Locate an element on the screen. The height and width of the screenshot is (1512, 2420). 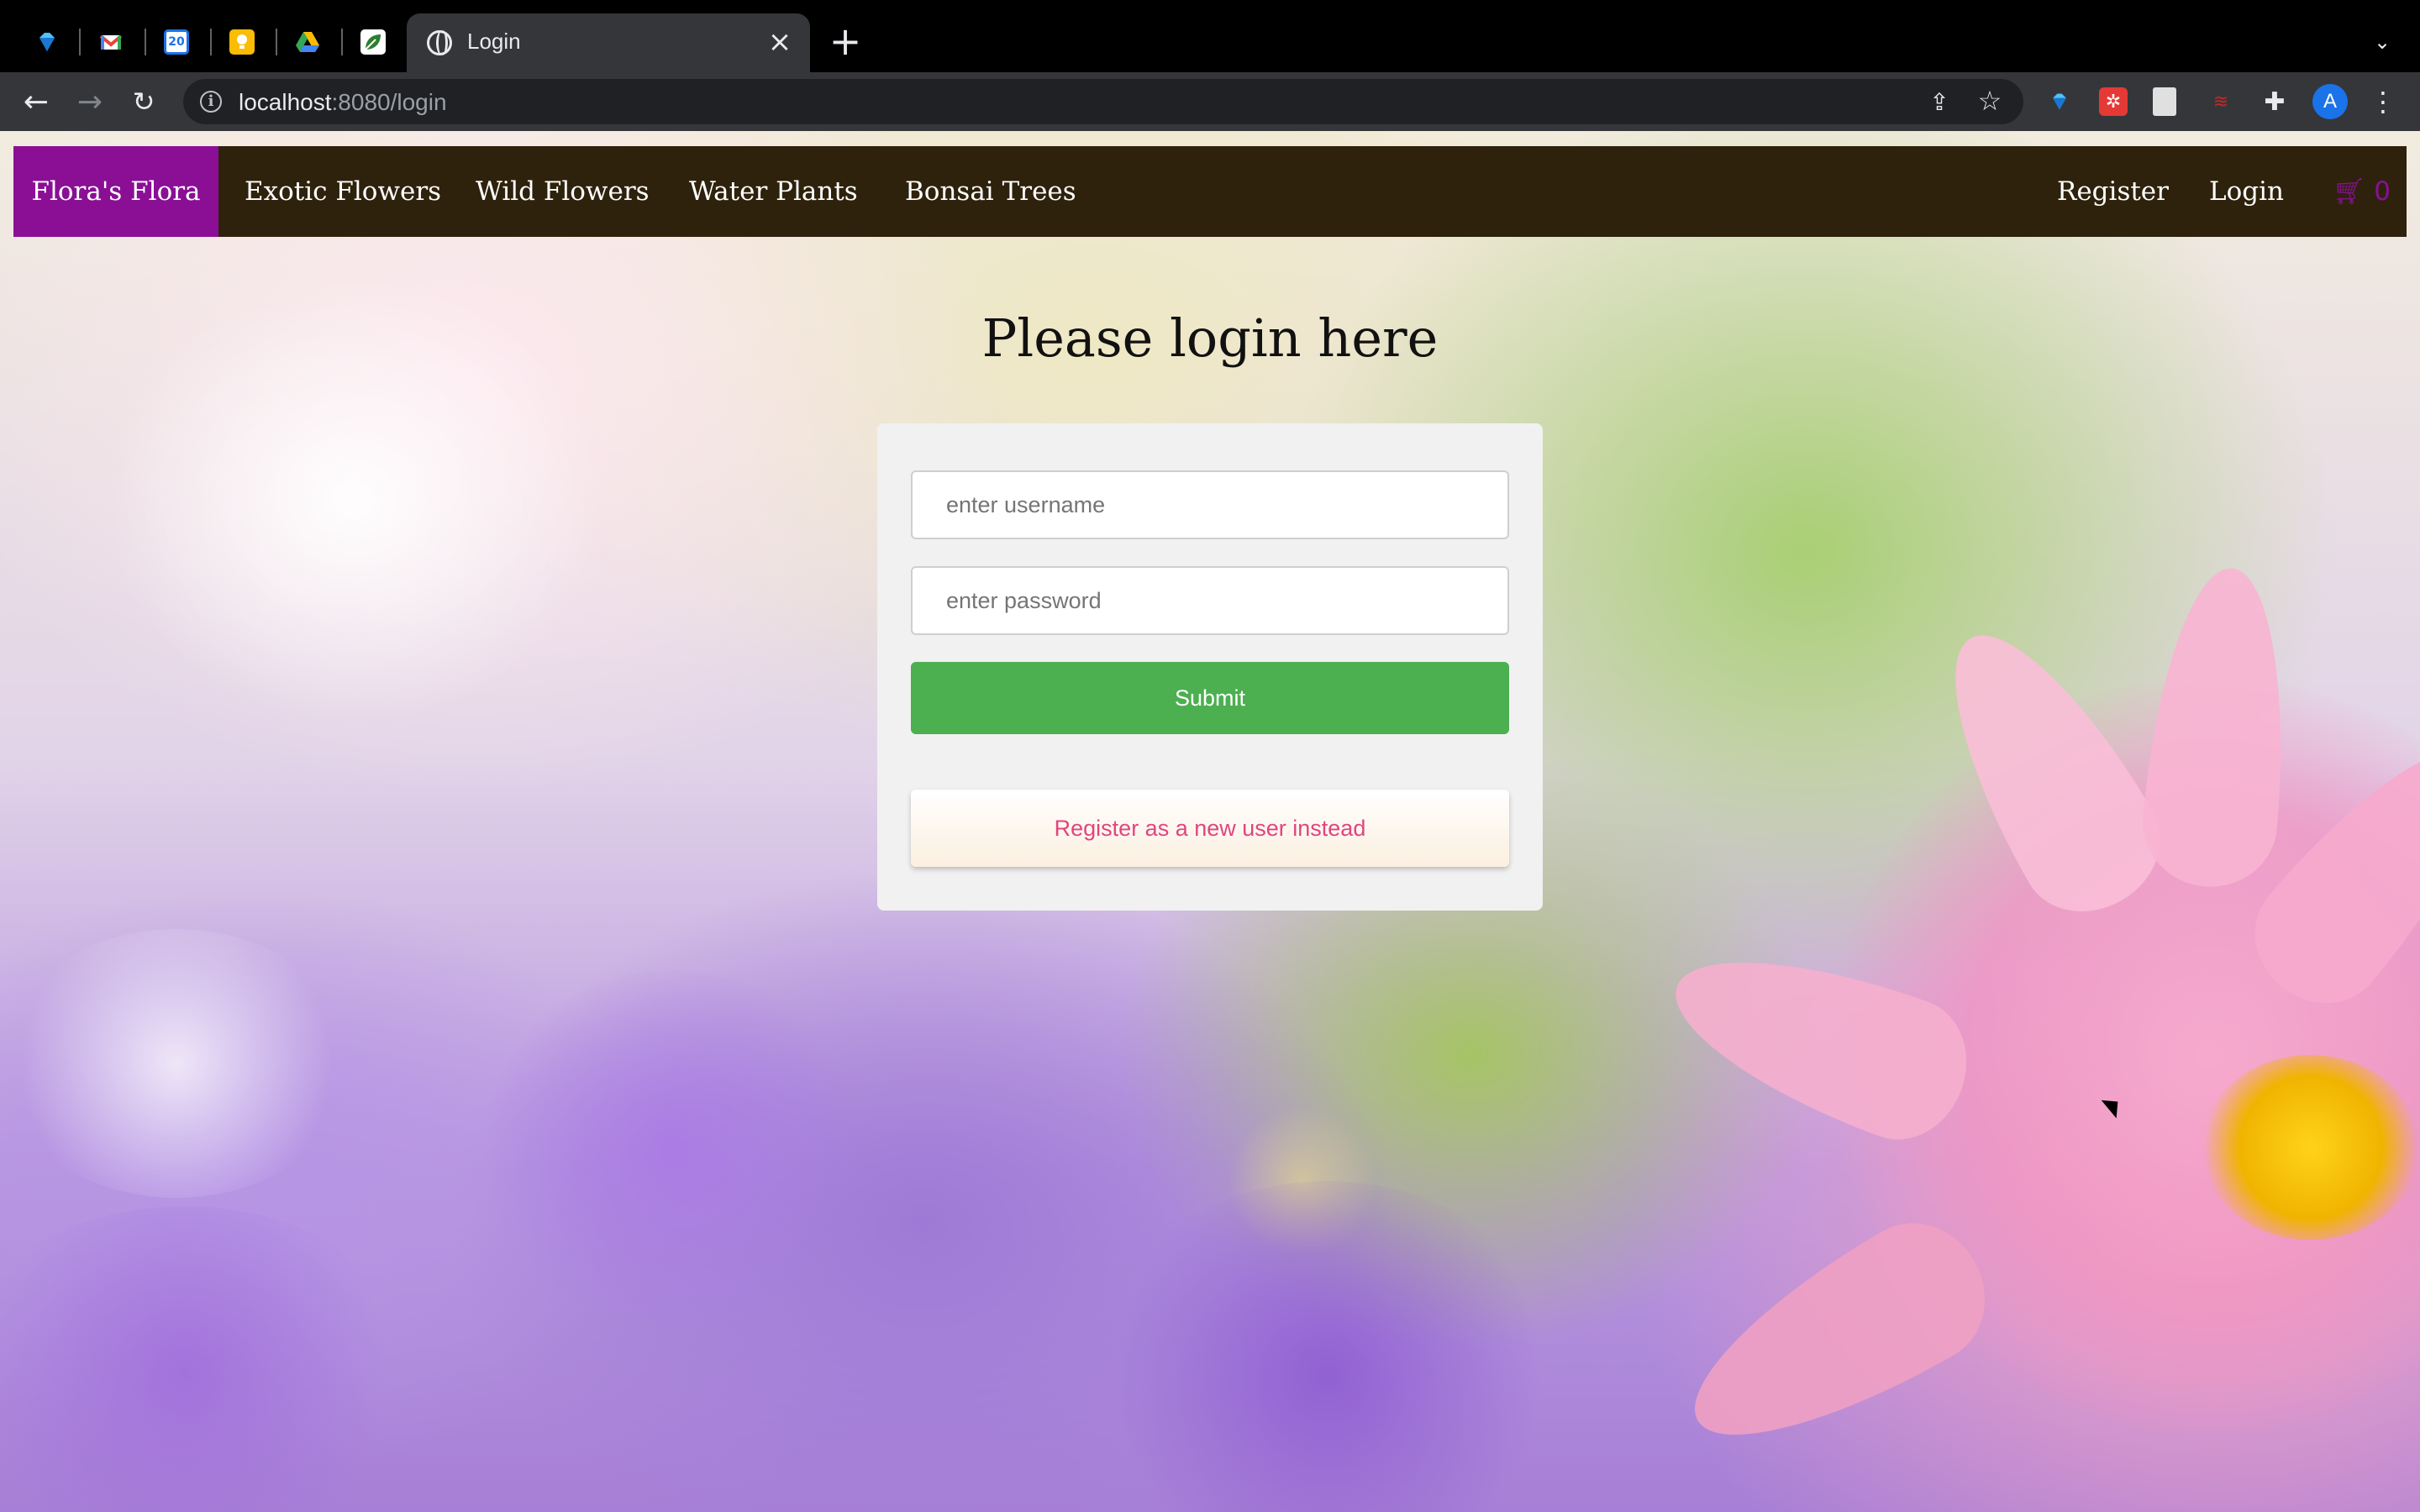
active-tab: Login × is located at coordinates (608, 42).